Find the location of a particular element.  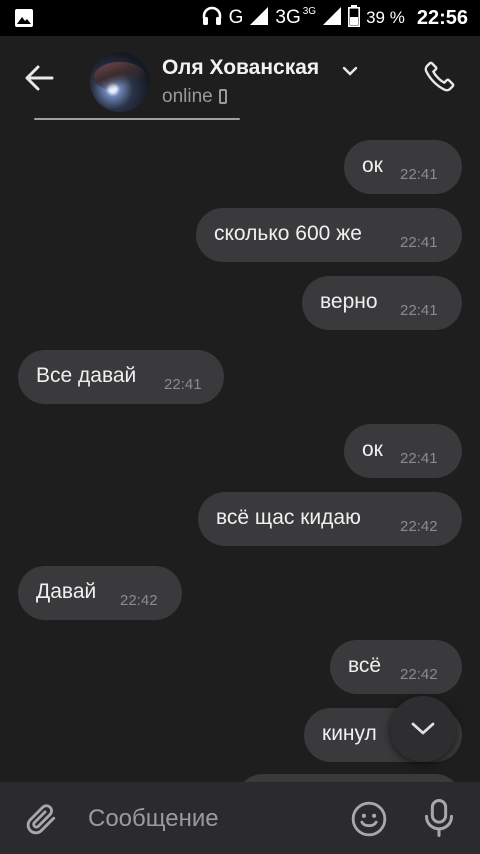

header-divider is located at coordinates (137, 119).